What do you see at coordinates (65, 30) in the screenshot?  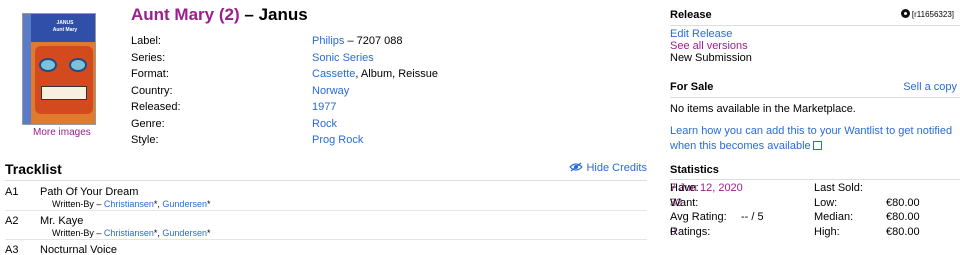 I see `cover-text-line2: Aunt Mary` at bounding box center [65, 30].